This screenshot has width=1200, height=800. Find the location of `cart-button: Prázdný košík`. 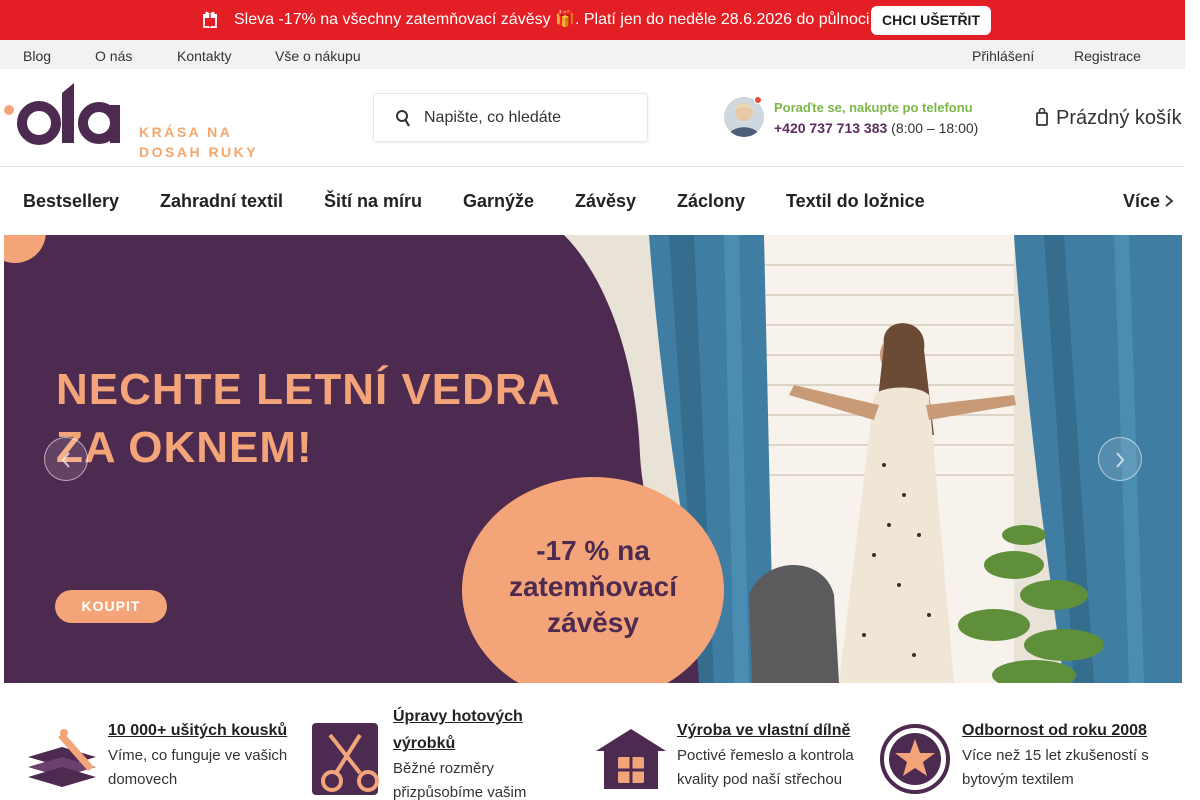

cart-button: Prázdný košík is located at coordinates (1119, 118).